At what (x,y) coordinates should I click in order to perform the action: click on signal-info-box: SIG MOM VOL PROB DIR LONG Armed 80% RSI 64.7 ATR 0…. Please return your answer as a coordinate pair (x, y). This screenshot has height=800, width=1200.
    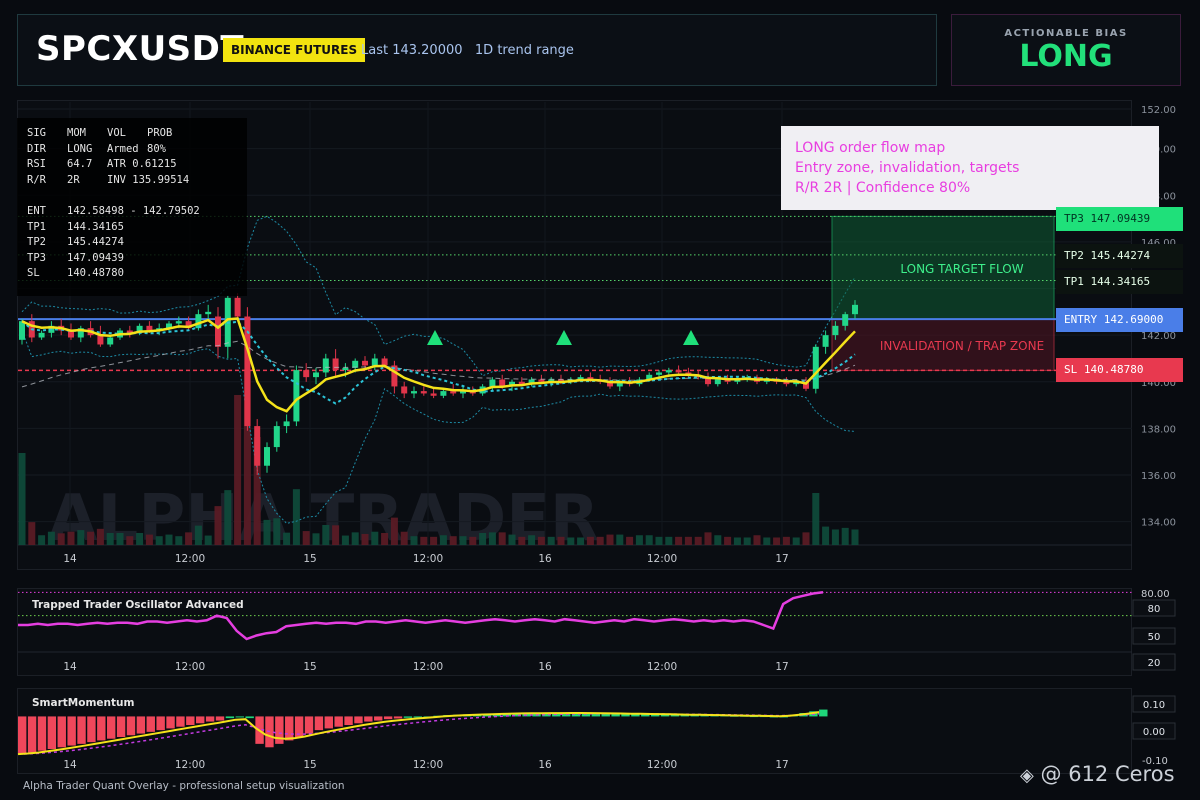
    Looking at the image, I should click on (132, 207).